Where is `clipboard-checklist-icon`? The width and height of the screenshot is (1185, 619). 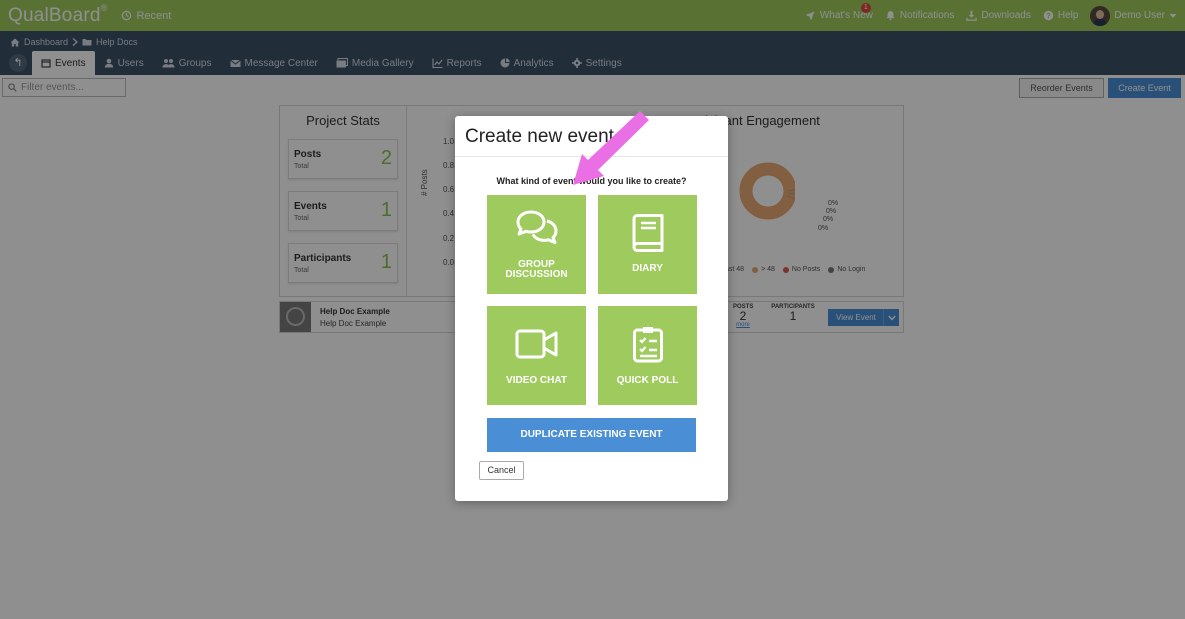
clipboard-checklist-icon is located at coordinates (647, 344).